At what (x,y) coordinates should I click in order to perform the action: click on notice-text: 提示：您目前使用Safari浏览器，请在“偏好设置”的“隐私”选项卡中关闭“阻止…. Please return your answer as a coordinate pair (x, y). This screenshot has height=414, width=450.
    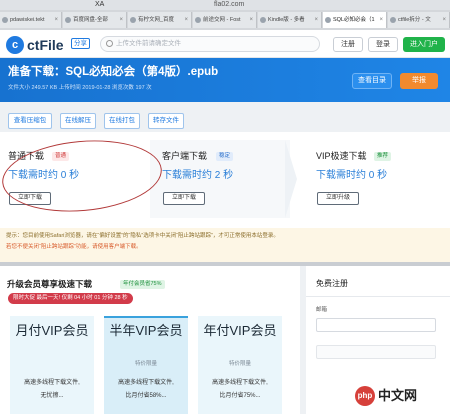
    Looking at the image, I should click on (142, 236).